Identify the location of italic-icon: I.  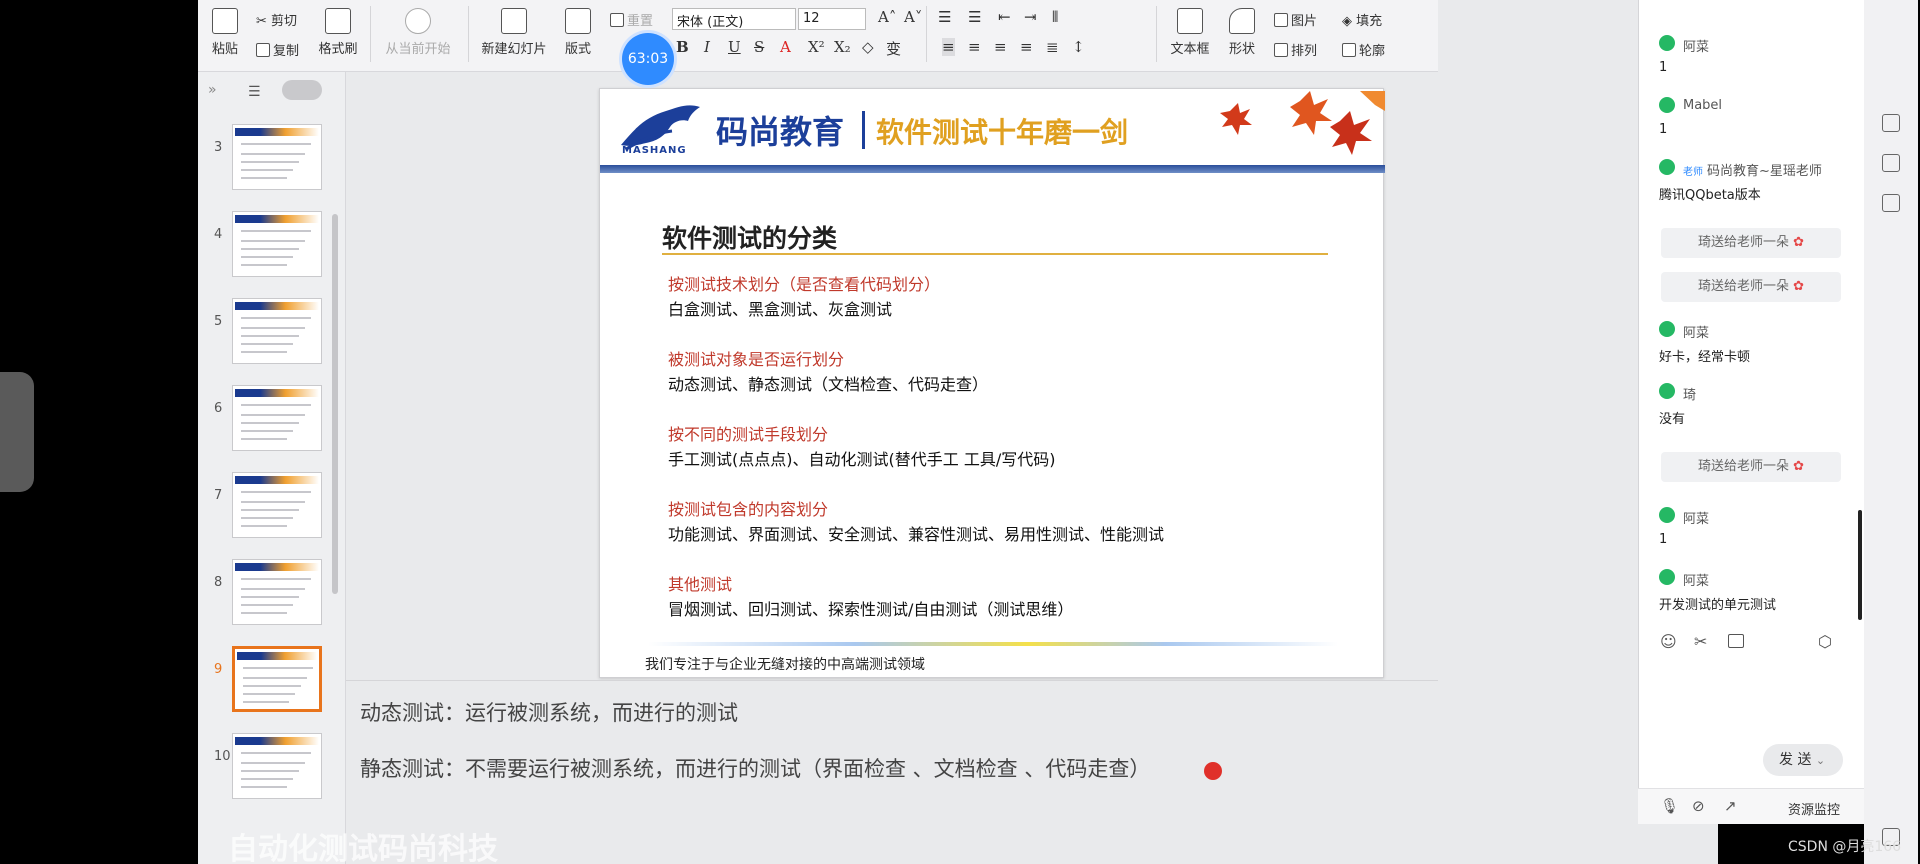
(707, 47).